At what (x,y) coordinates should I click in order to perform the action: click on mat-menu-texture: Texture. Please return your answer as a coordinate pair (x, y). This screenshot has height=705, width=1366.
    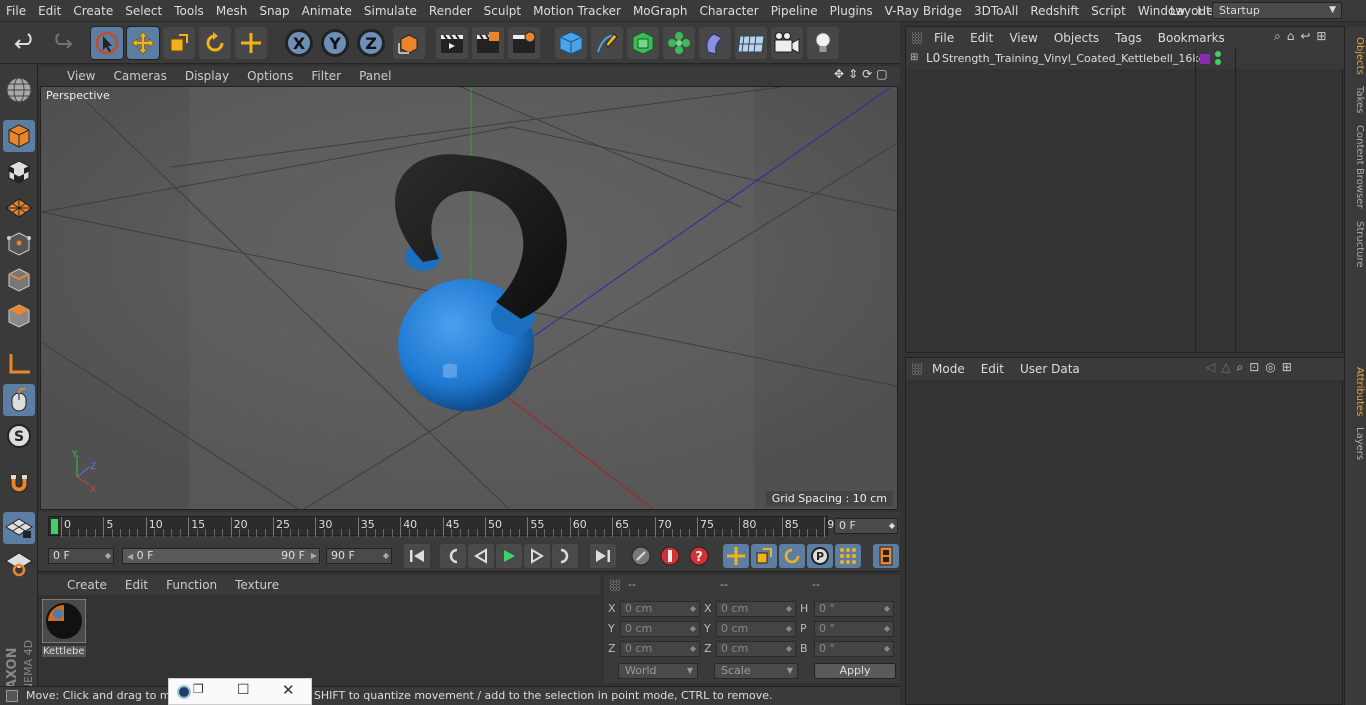
    Looking at the image, I should click on (257, 585).